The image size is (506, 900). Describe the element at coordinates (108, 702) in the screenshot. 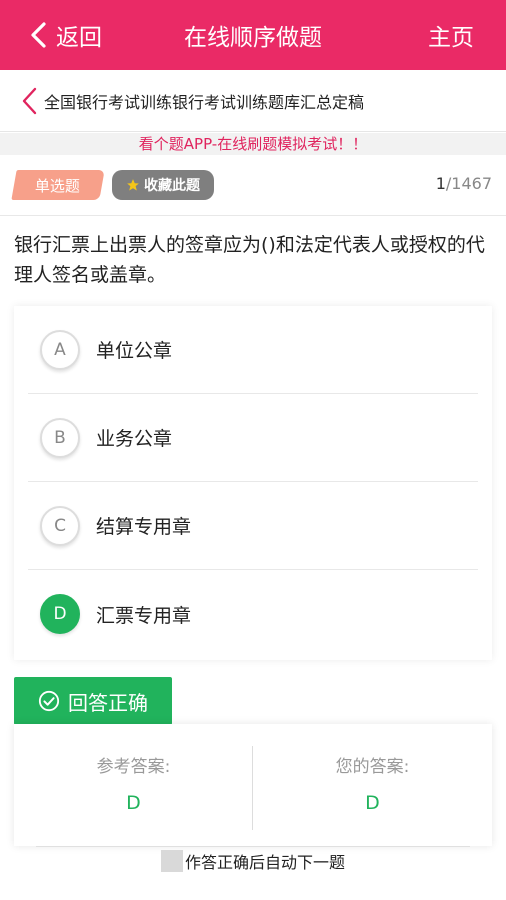

I see `result-label: 回答正确` at that location.